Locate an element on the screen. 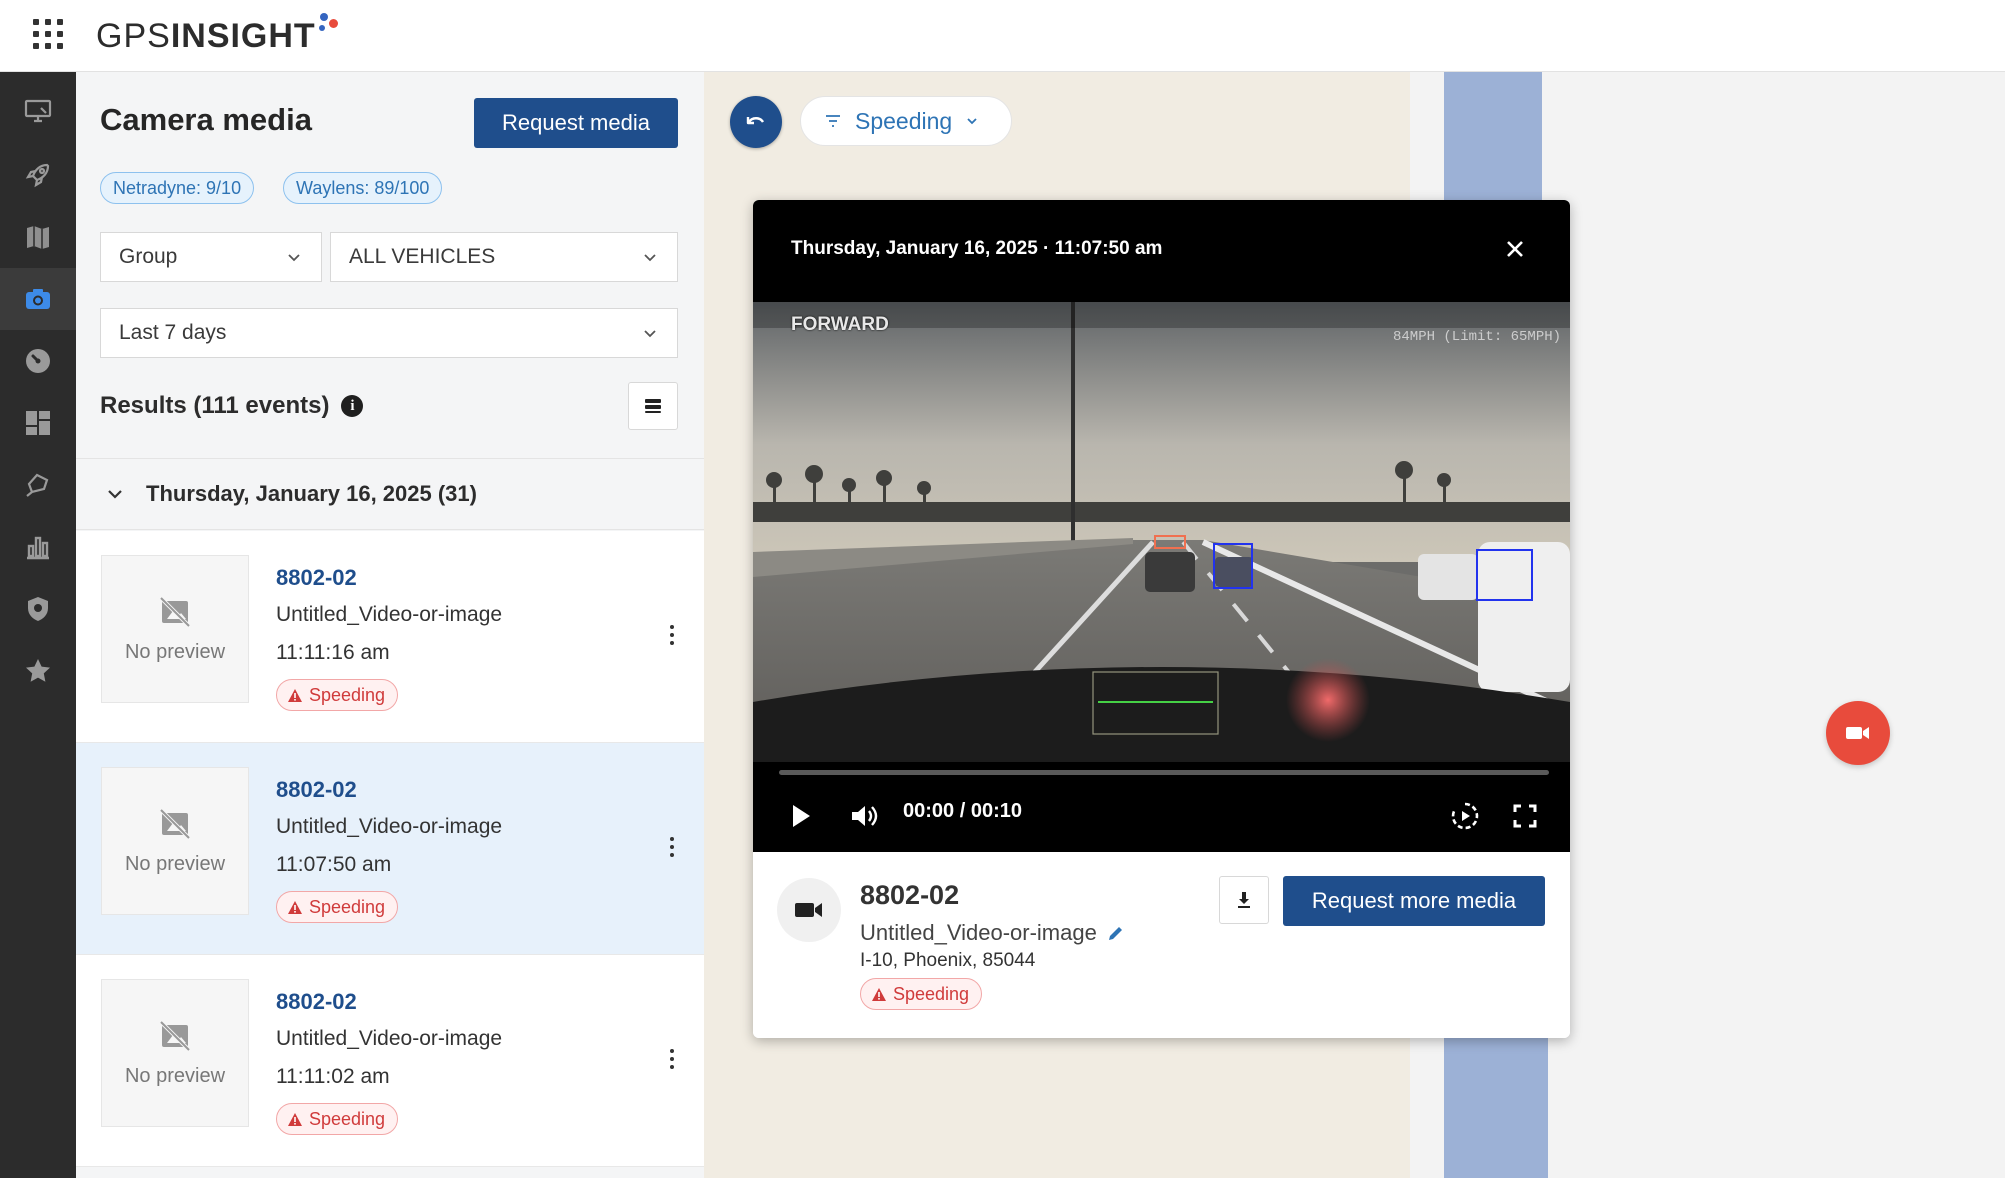  video-controls: 00:00 / 00:10 is located at coordinates (1161, 807).